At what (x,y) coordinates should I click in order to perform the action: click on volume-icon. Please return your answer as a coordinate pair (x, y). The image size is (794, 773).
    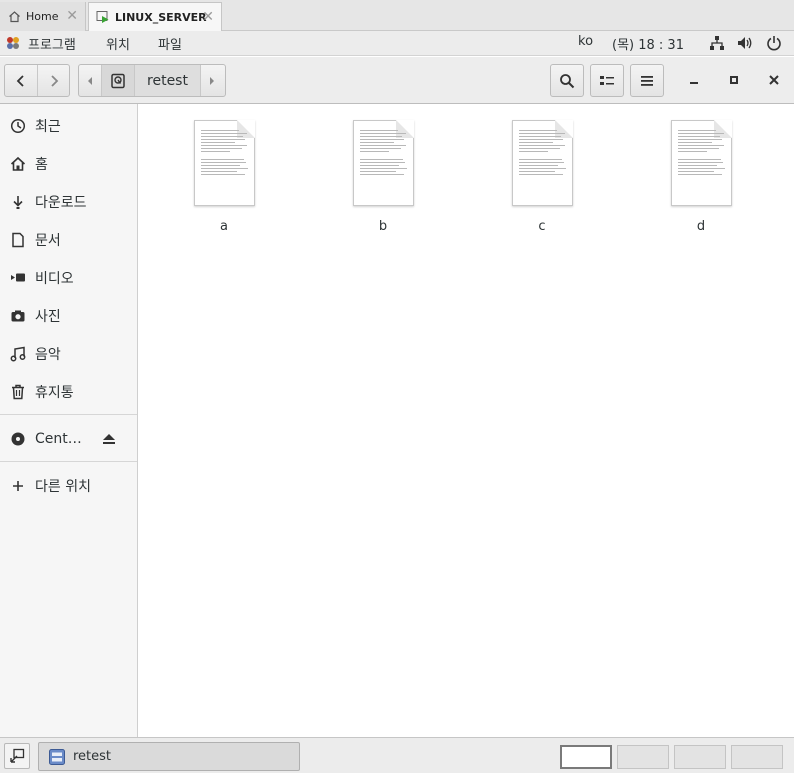
    Looking at the image, I should click on (745, 43).